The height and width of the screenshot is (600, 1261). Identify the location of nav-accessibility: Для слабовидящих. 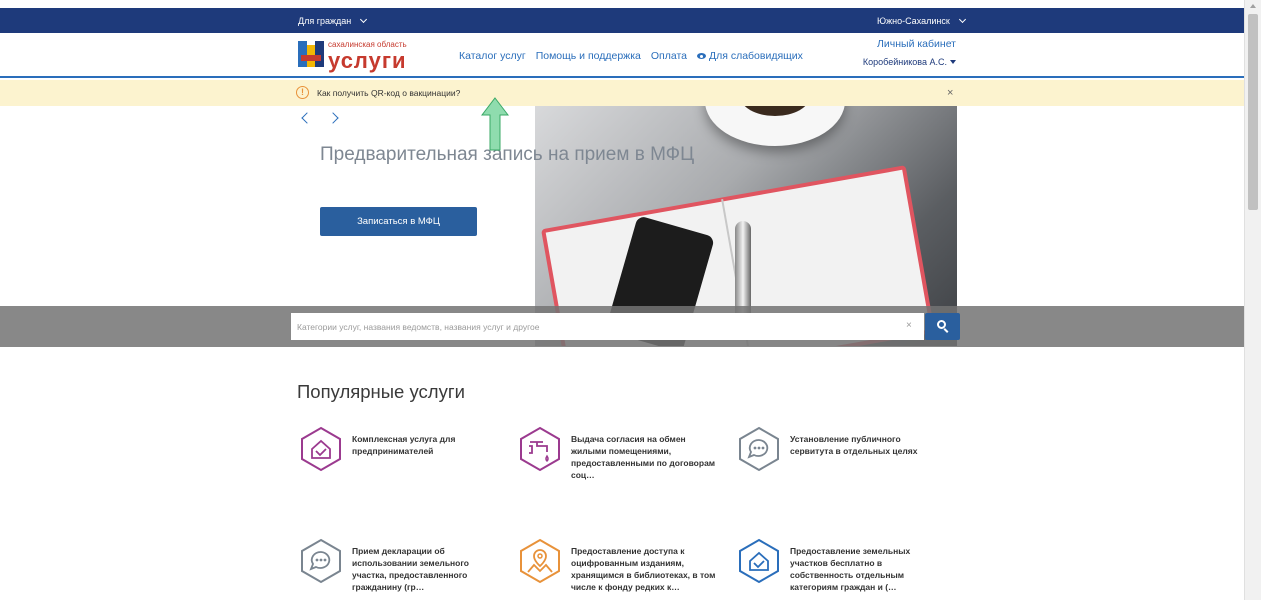
(749, 56).